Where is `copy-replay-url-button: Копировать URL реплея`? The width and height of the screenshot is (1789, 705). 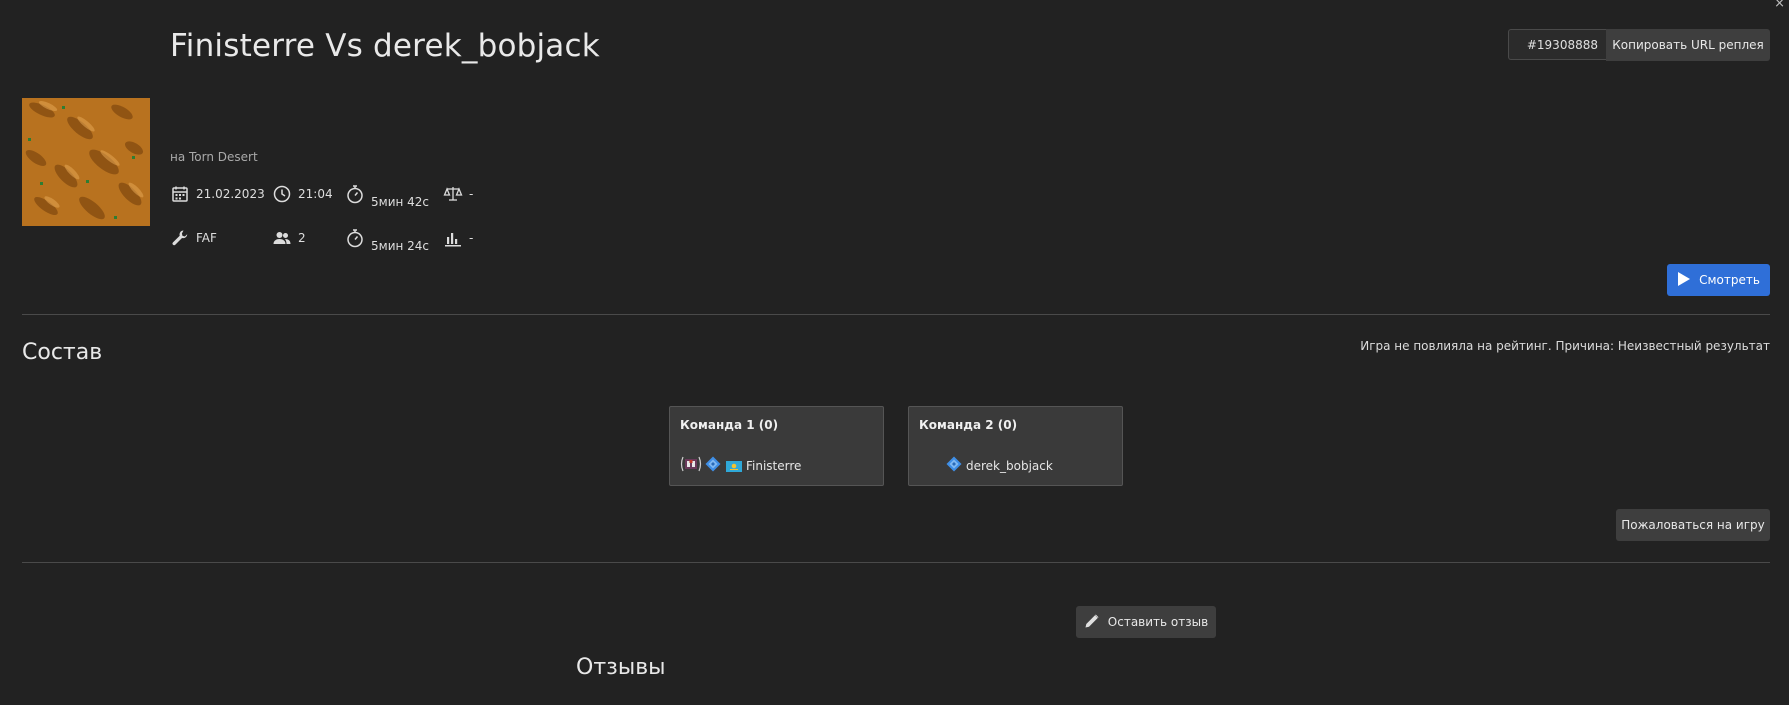
copy-replay-url-button: Копировать URL реплея is located at coordinates (1688, 45).